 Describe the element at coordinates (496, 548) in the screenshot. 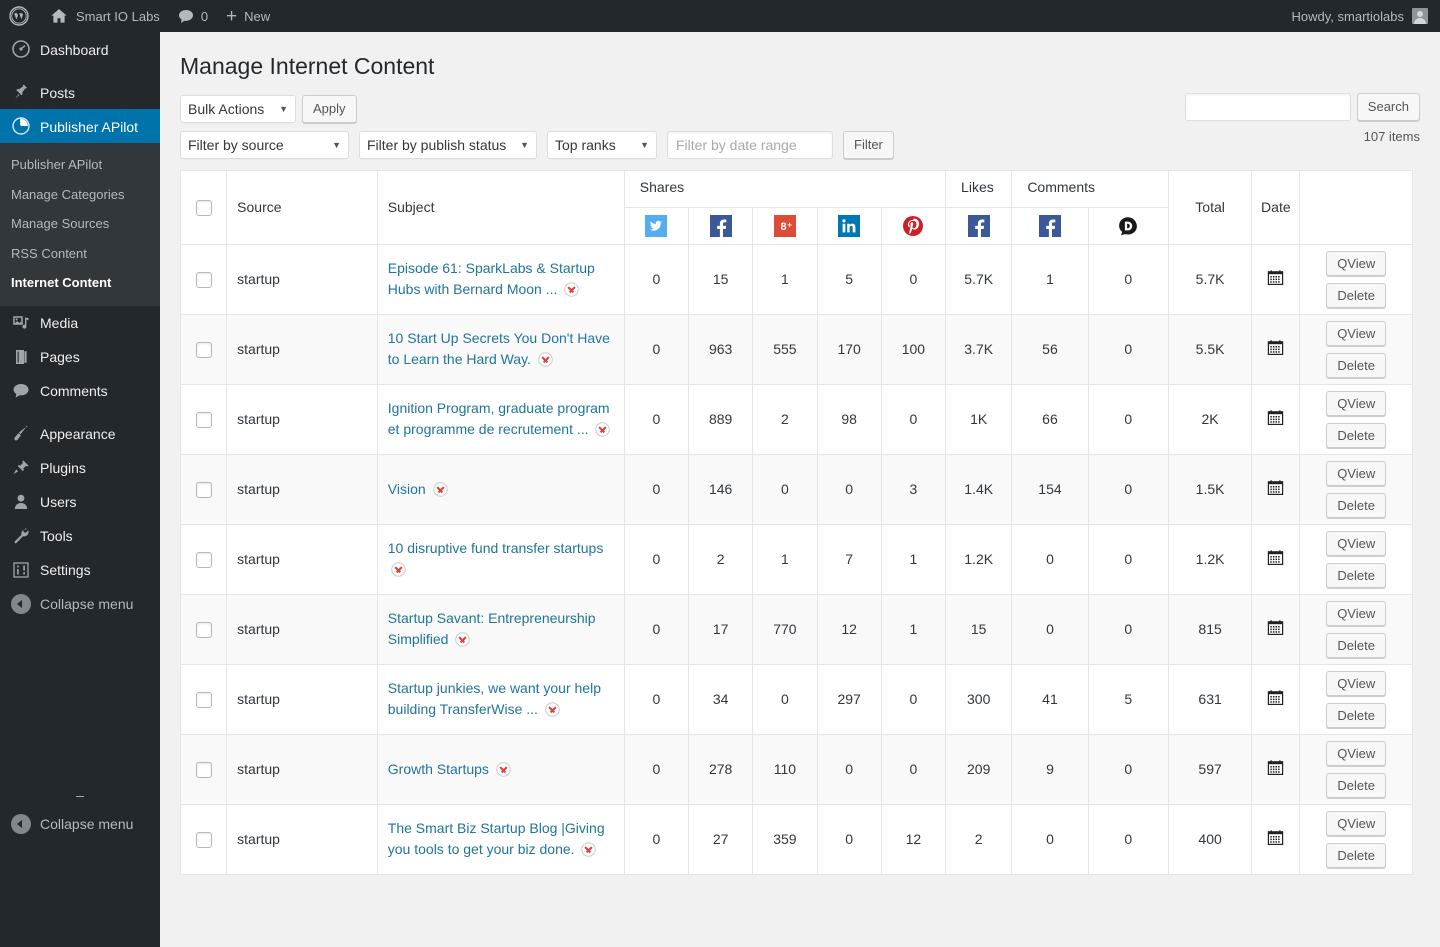

I see `subject-link: 10 disruptive fund transfer startups` at that location.